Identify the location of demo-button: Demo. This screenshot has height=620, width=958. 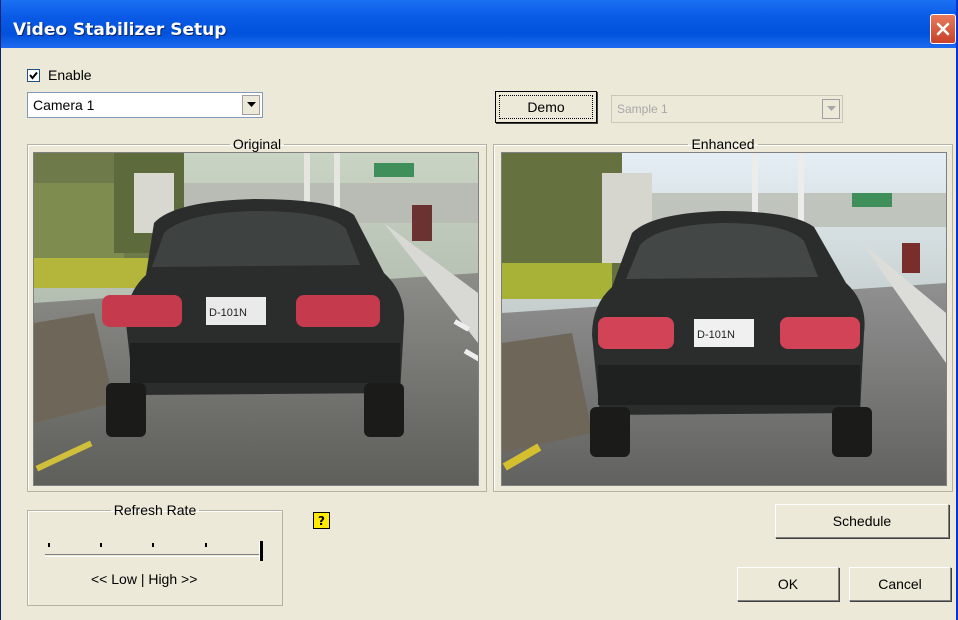
(546, 107).